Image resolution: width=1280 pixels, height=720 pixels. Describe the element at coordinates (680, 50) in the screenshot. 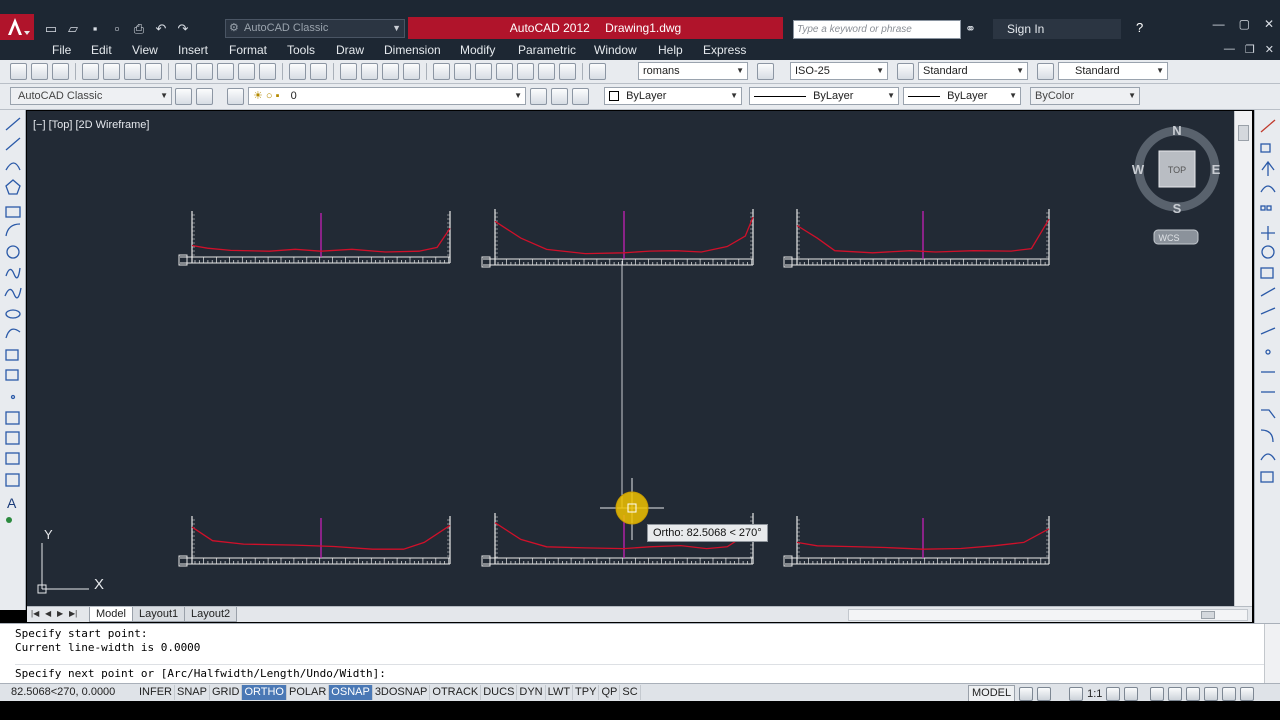

I see `menu-help: Help` at that location.